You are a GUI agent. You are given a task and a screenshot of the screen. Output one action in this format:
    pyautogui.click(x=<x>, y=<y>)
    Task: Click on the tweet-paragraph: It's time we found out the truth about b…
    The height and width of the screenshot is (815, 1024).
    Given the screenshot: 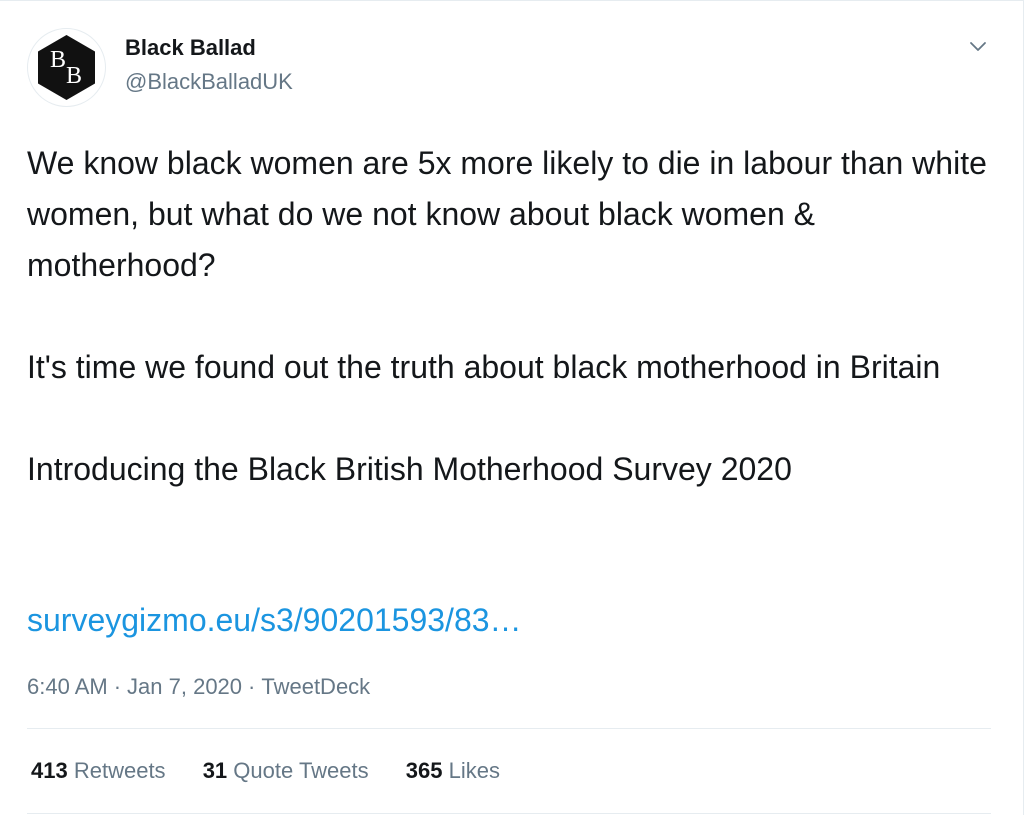 What is the action you would take?
    pyautogui.click(x=484, y=367)
    